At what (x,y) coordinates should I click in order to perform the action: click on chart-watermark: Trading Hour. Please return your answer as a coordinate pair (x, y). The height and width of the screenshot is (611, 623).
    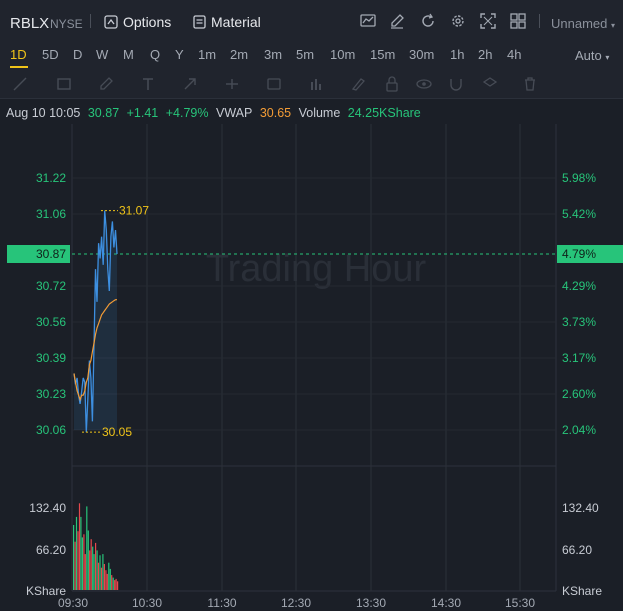
    Looking at the image, I should click on (316, 269).